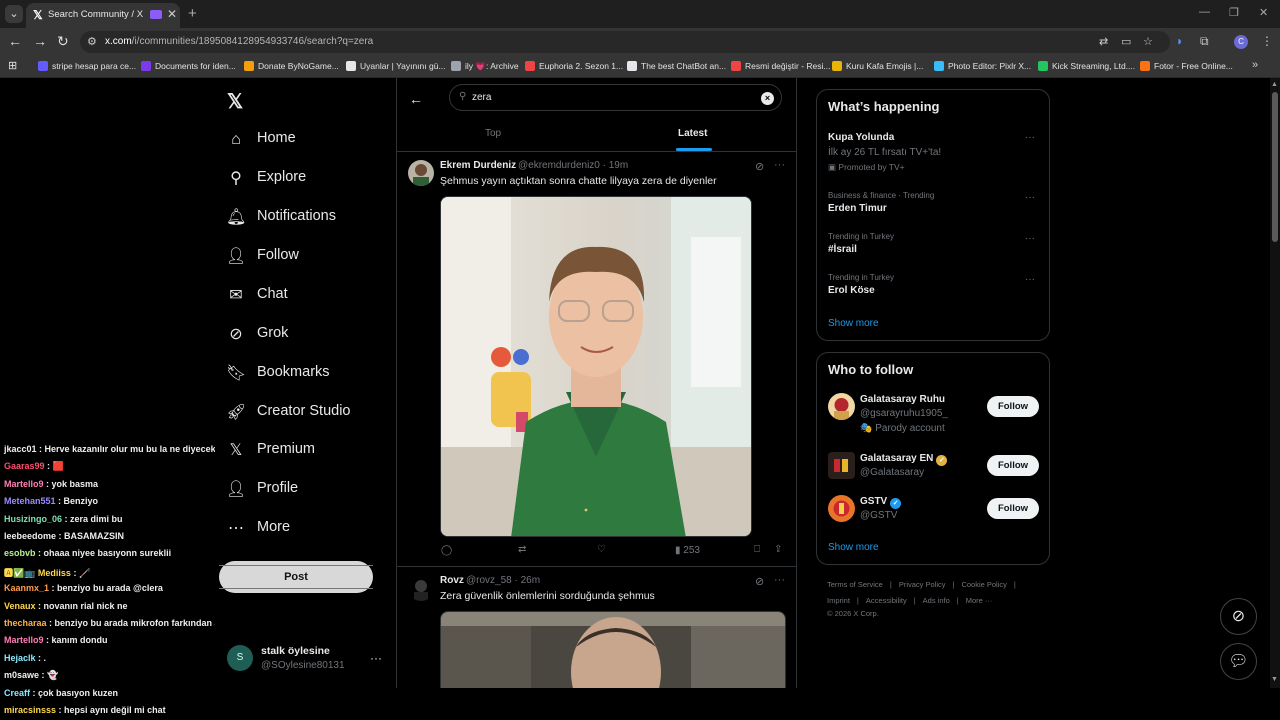 This screenshot has width=1280, height=720. Describe the element at coordinates (26, 588) in the screenshot. I see `chat-username: Kaanmx_1` at that location.